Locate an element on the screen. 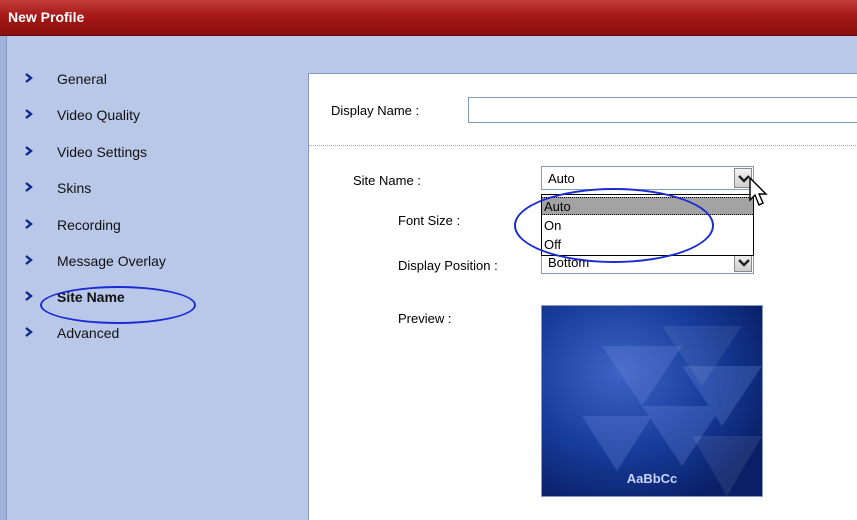 The image size is (857, 520). sidebar-item-message-overlay: Message Overlay is located at coordinates (138, 263).